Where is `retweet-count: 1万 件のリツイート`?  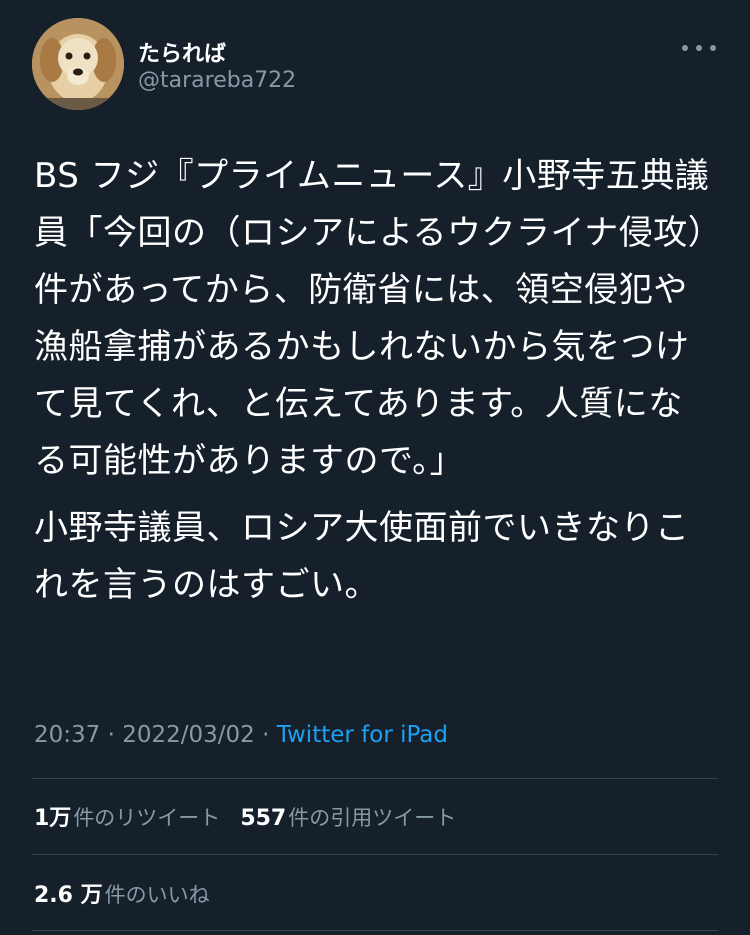
retweet-count: 1万 件のリツイート is located at coordinates (127, 816).